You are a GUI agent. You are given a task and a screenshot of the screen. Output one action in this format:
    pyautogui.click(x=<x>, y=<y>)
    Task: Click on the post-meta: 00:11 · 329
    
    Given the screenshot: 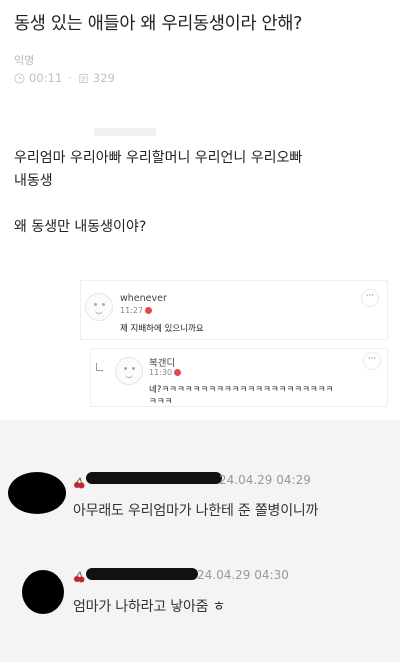 What is the action you would take?
    pyautogui.click(x=64, y=78)
    